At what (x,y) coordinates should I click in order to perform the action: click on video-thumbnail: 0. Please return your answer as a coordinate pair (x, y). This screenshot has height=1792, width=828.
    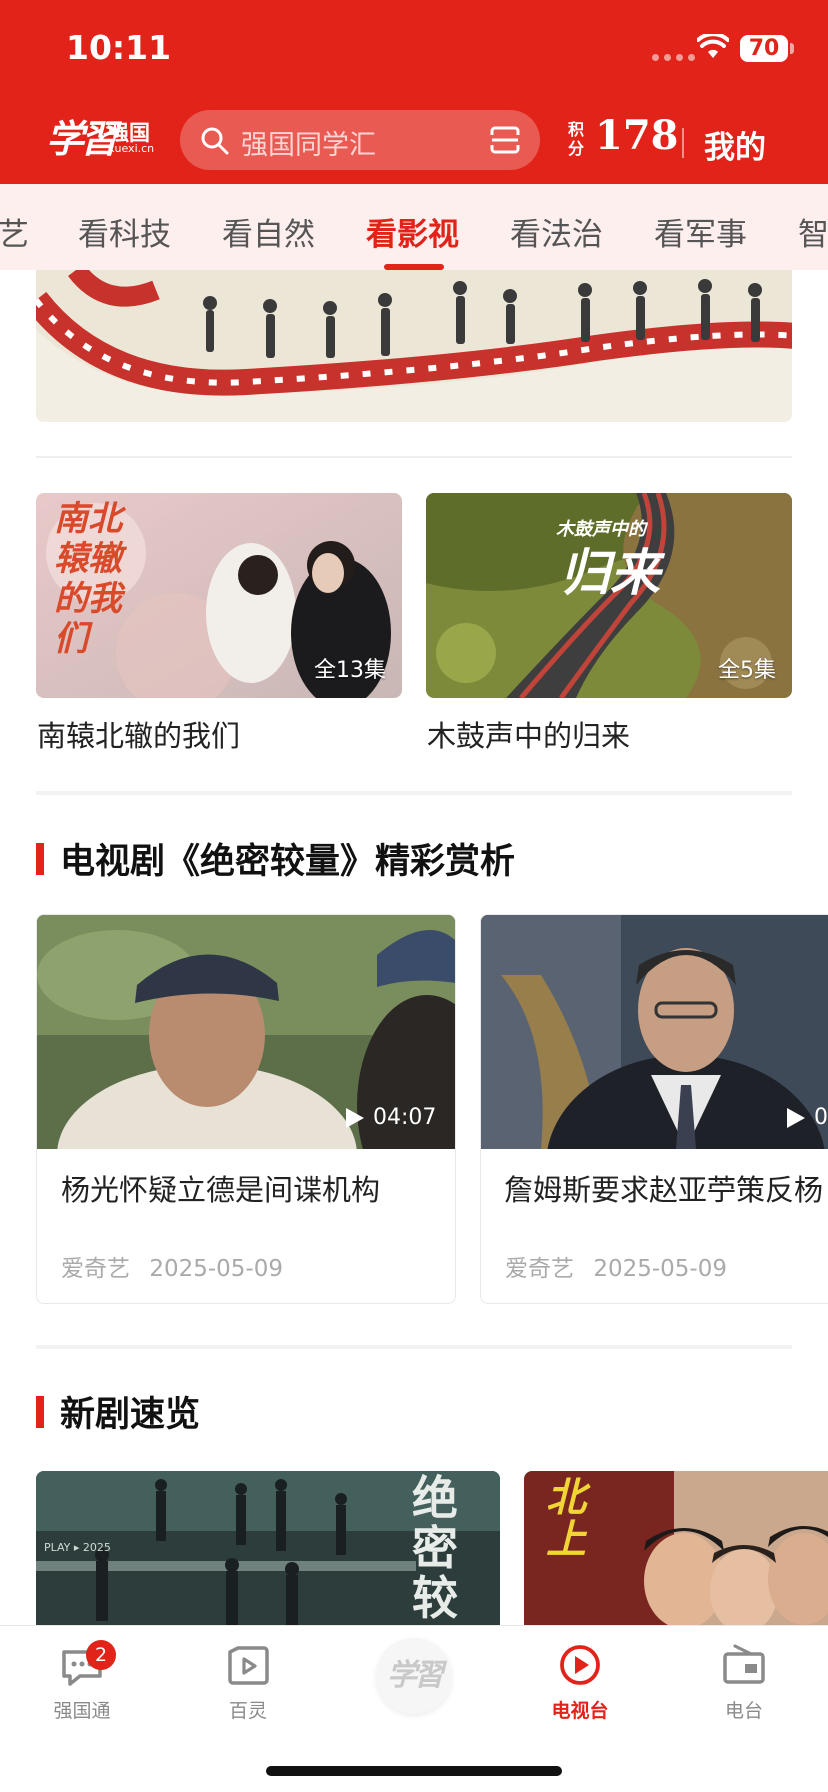
    Looking at the image, I should click on (654, 1032).